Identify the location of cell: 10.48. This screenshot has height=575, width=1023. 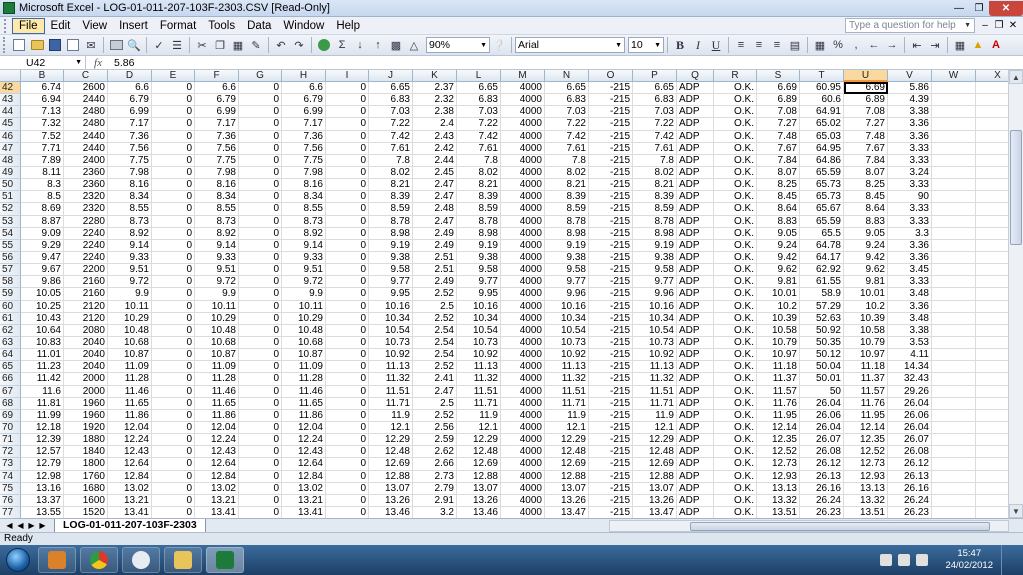
(130, 330).